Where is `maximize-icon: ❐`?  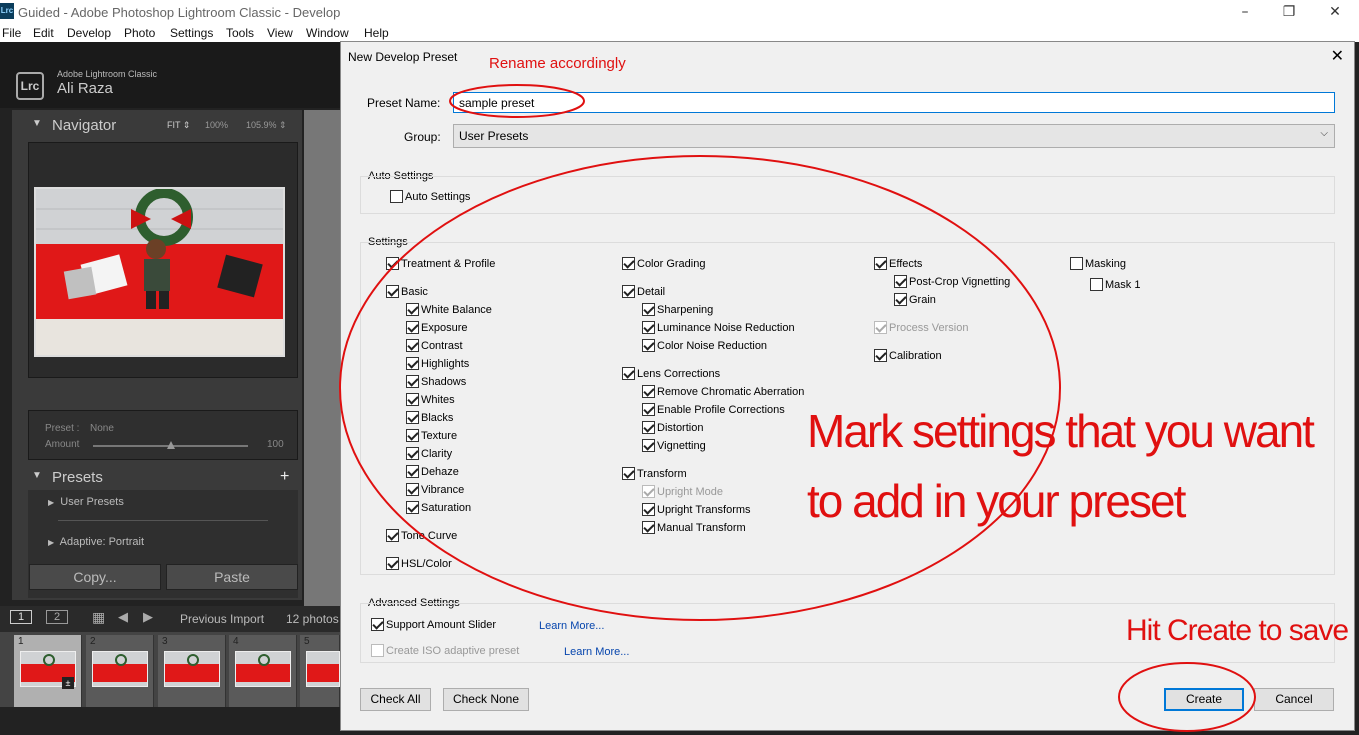 maximize-icon: ❐ is located at coordinates (1289, 12).